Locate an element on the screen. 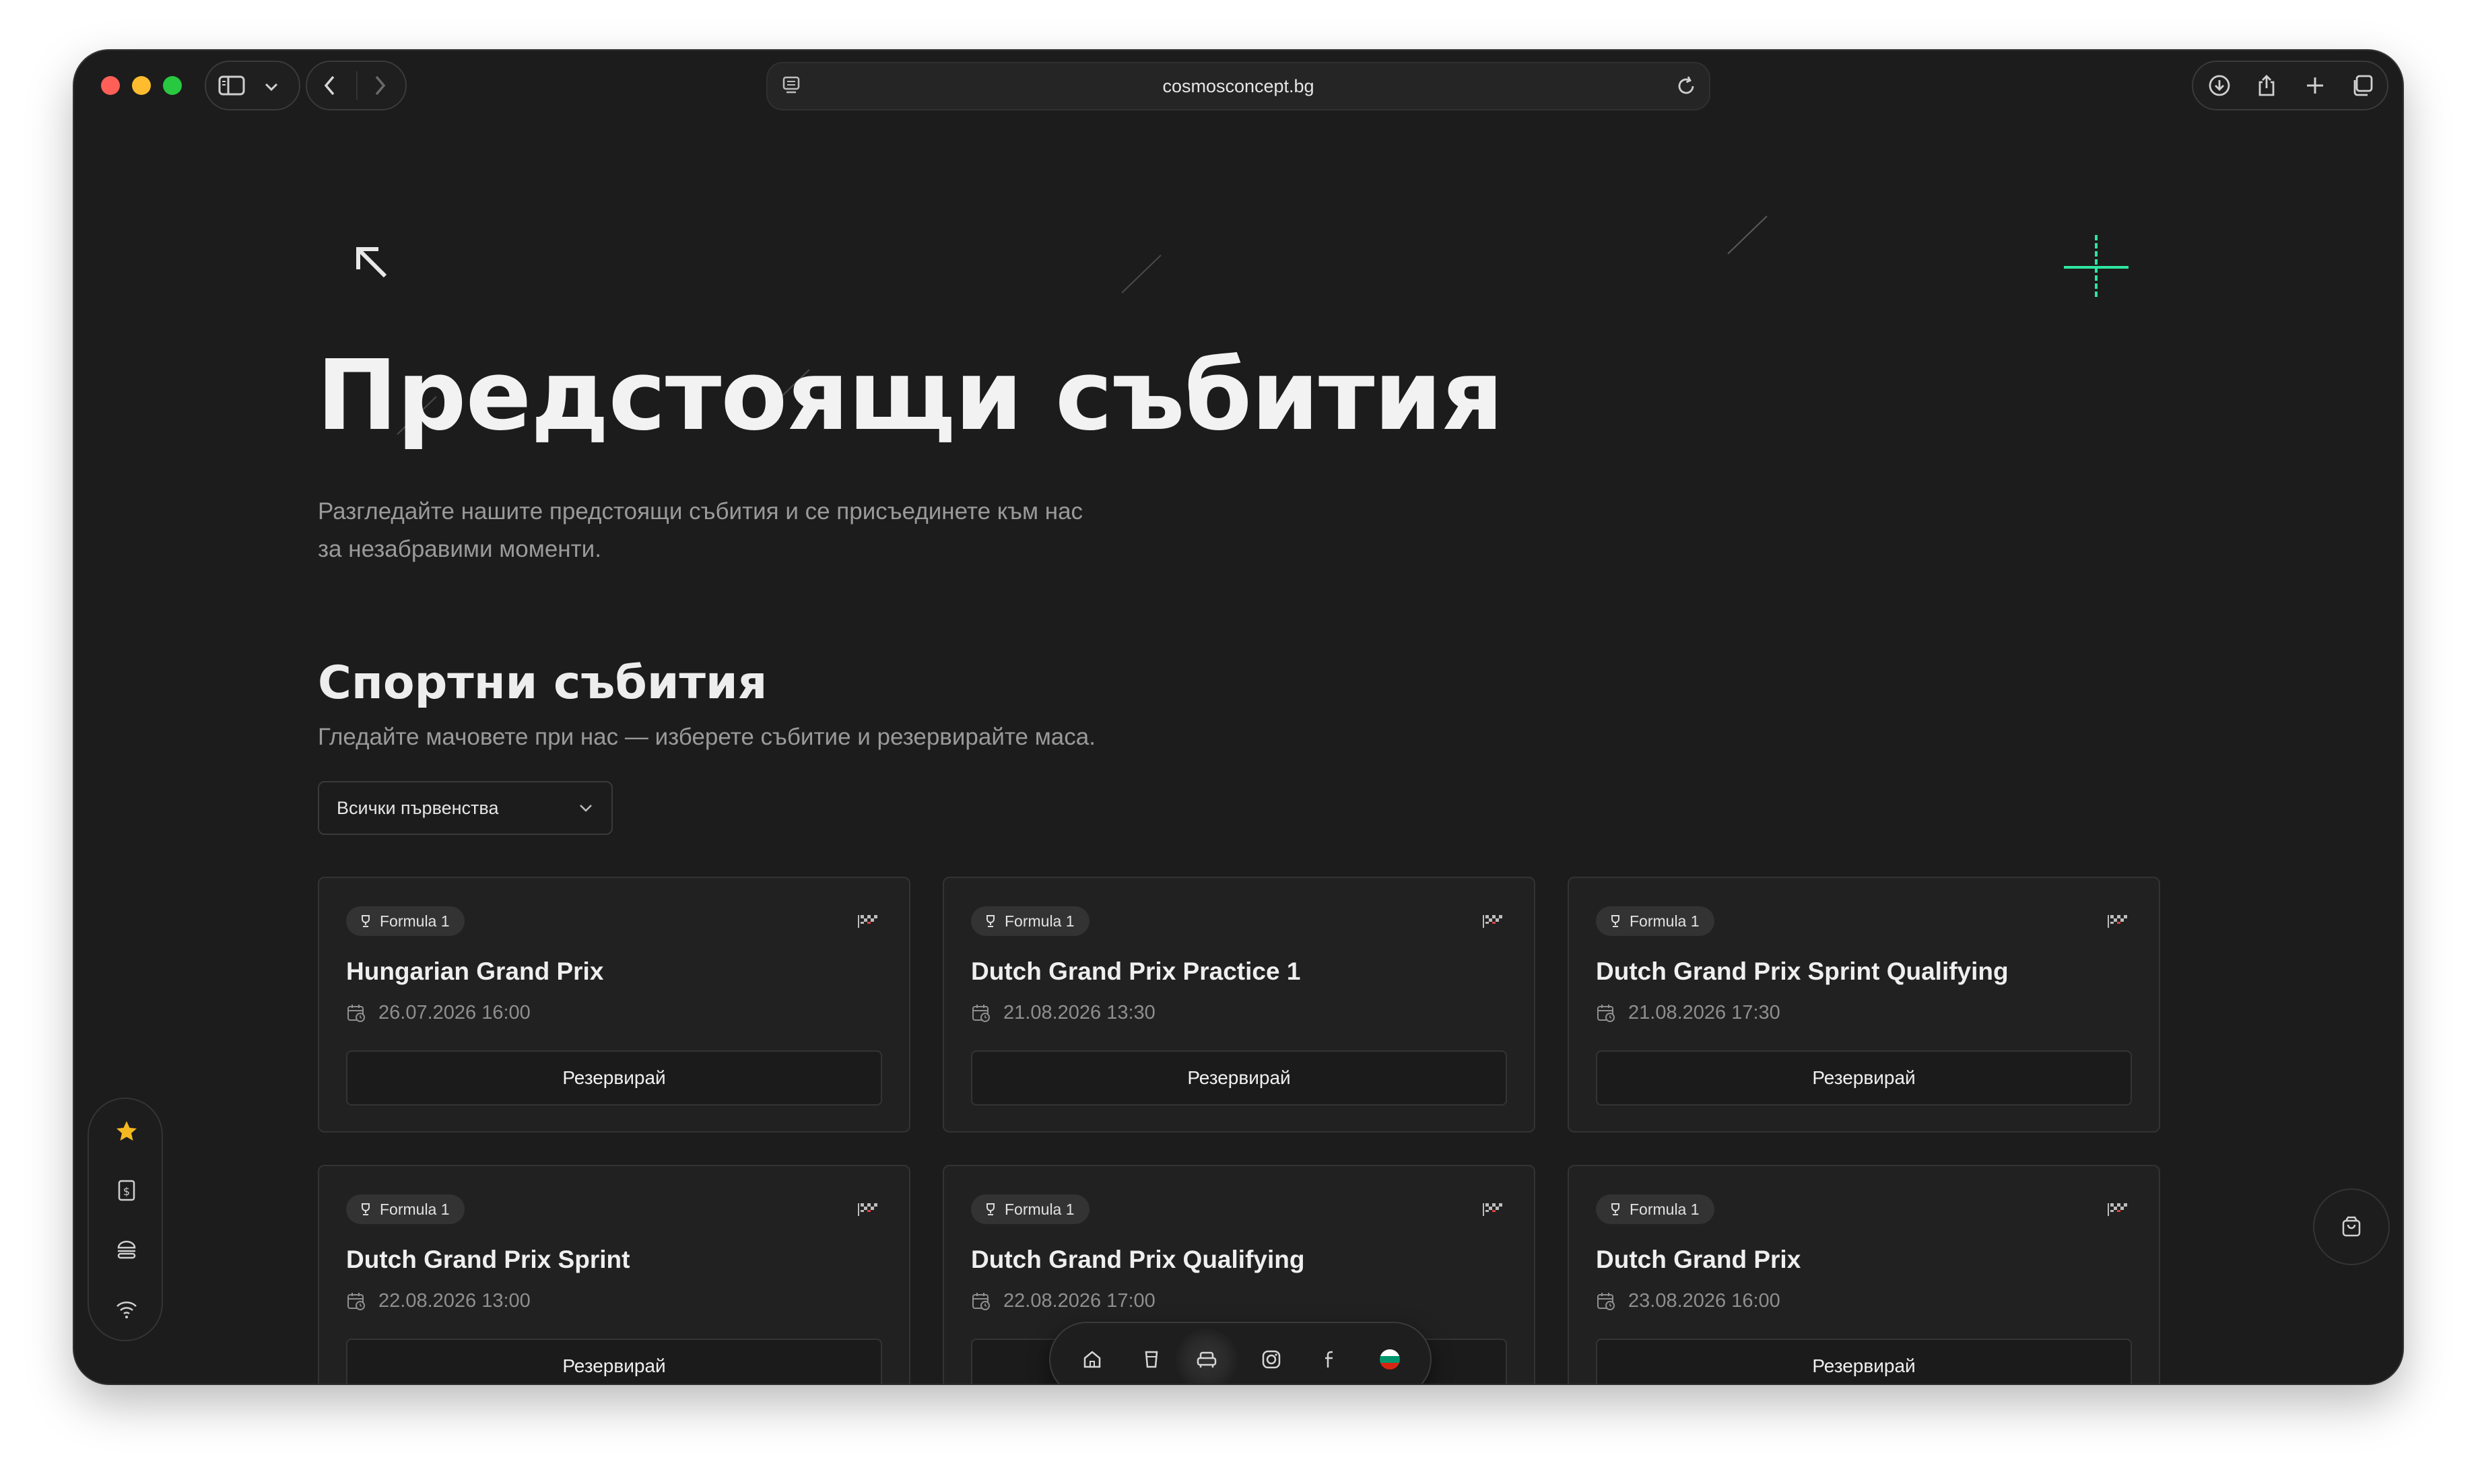 Image resolution: width=2478 pixels, height=1484 pixels. new-tab-button is located at coordinates (2315, 85).